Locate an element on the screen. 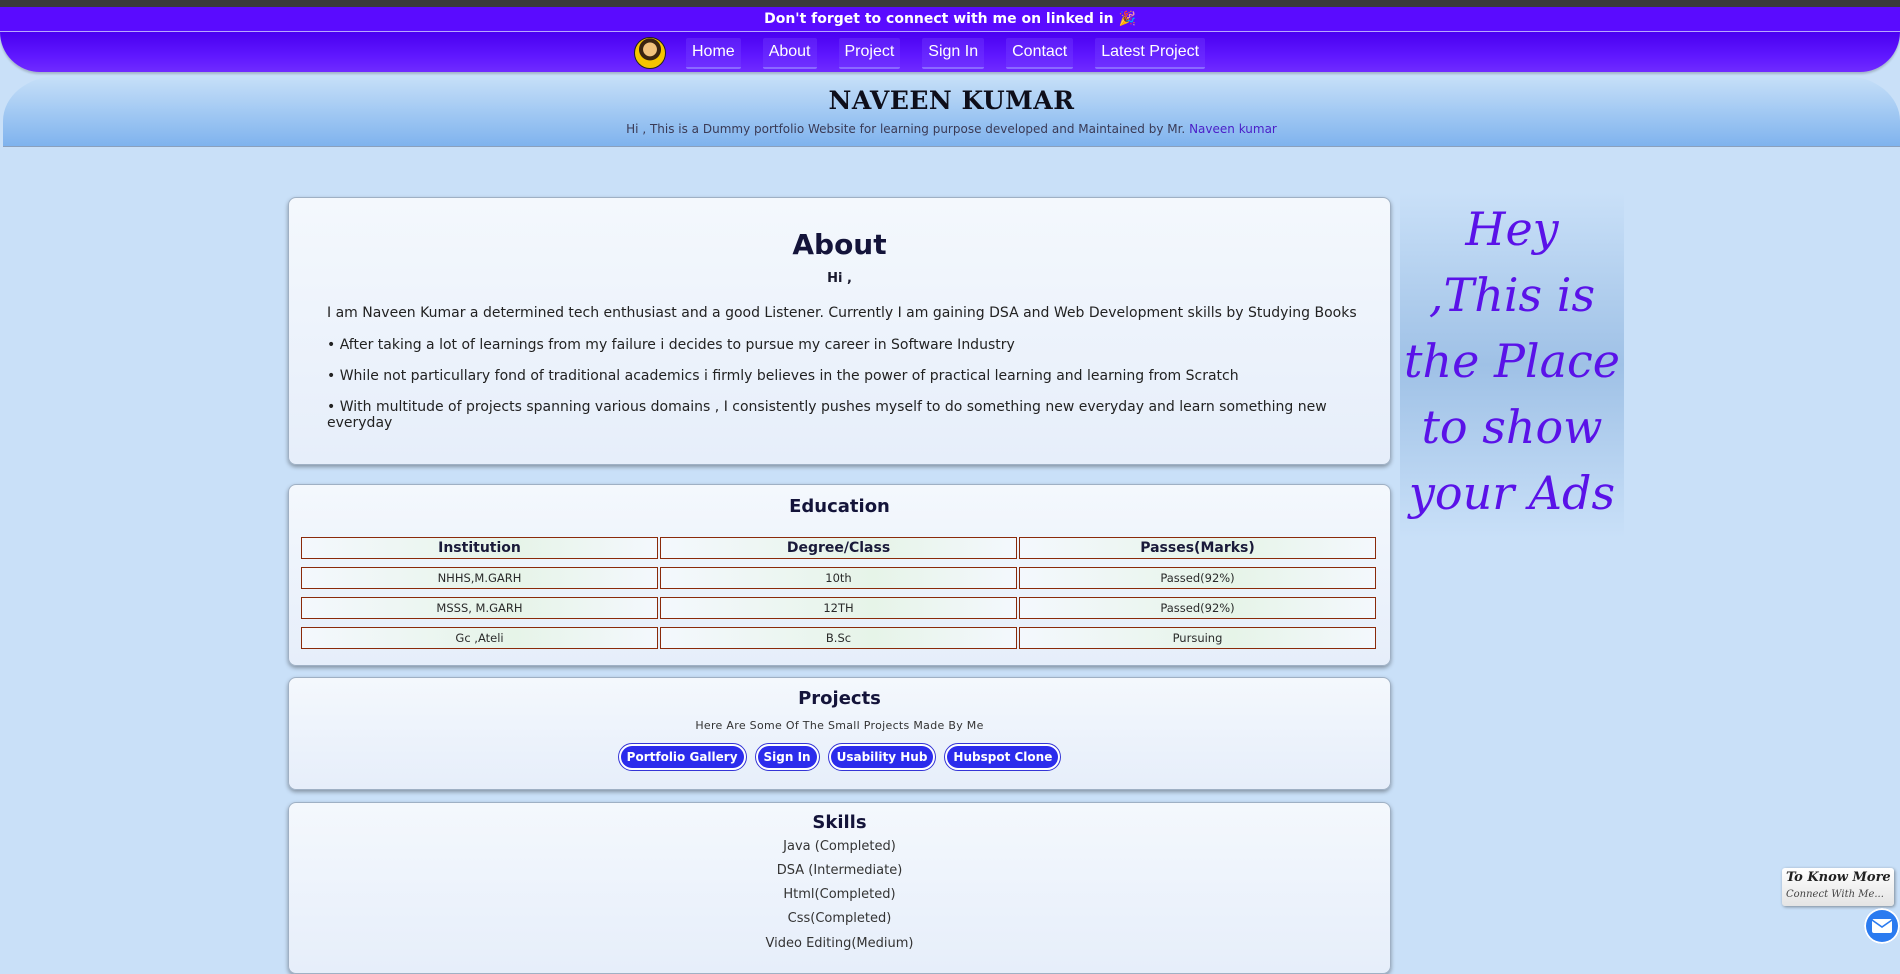 This screenshot has height=974, width=1900. button-label: Sign In is located at coordinates (787, 757).